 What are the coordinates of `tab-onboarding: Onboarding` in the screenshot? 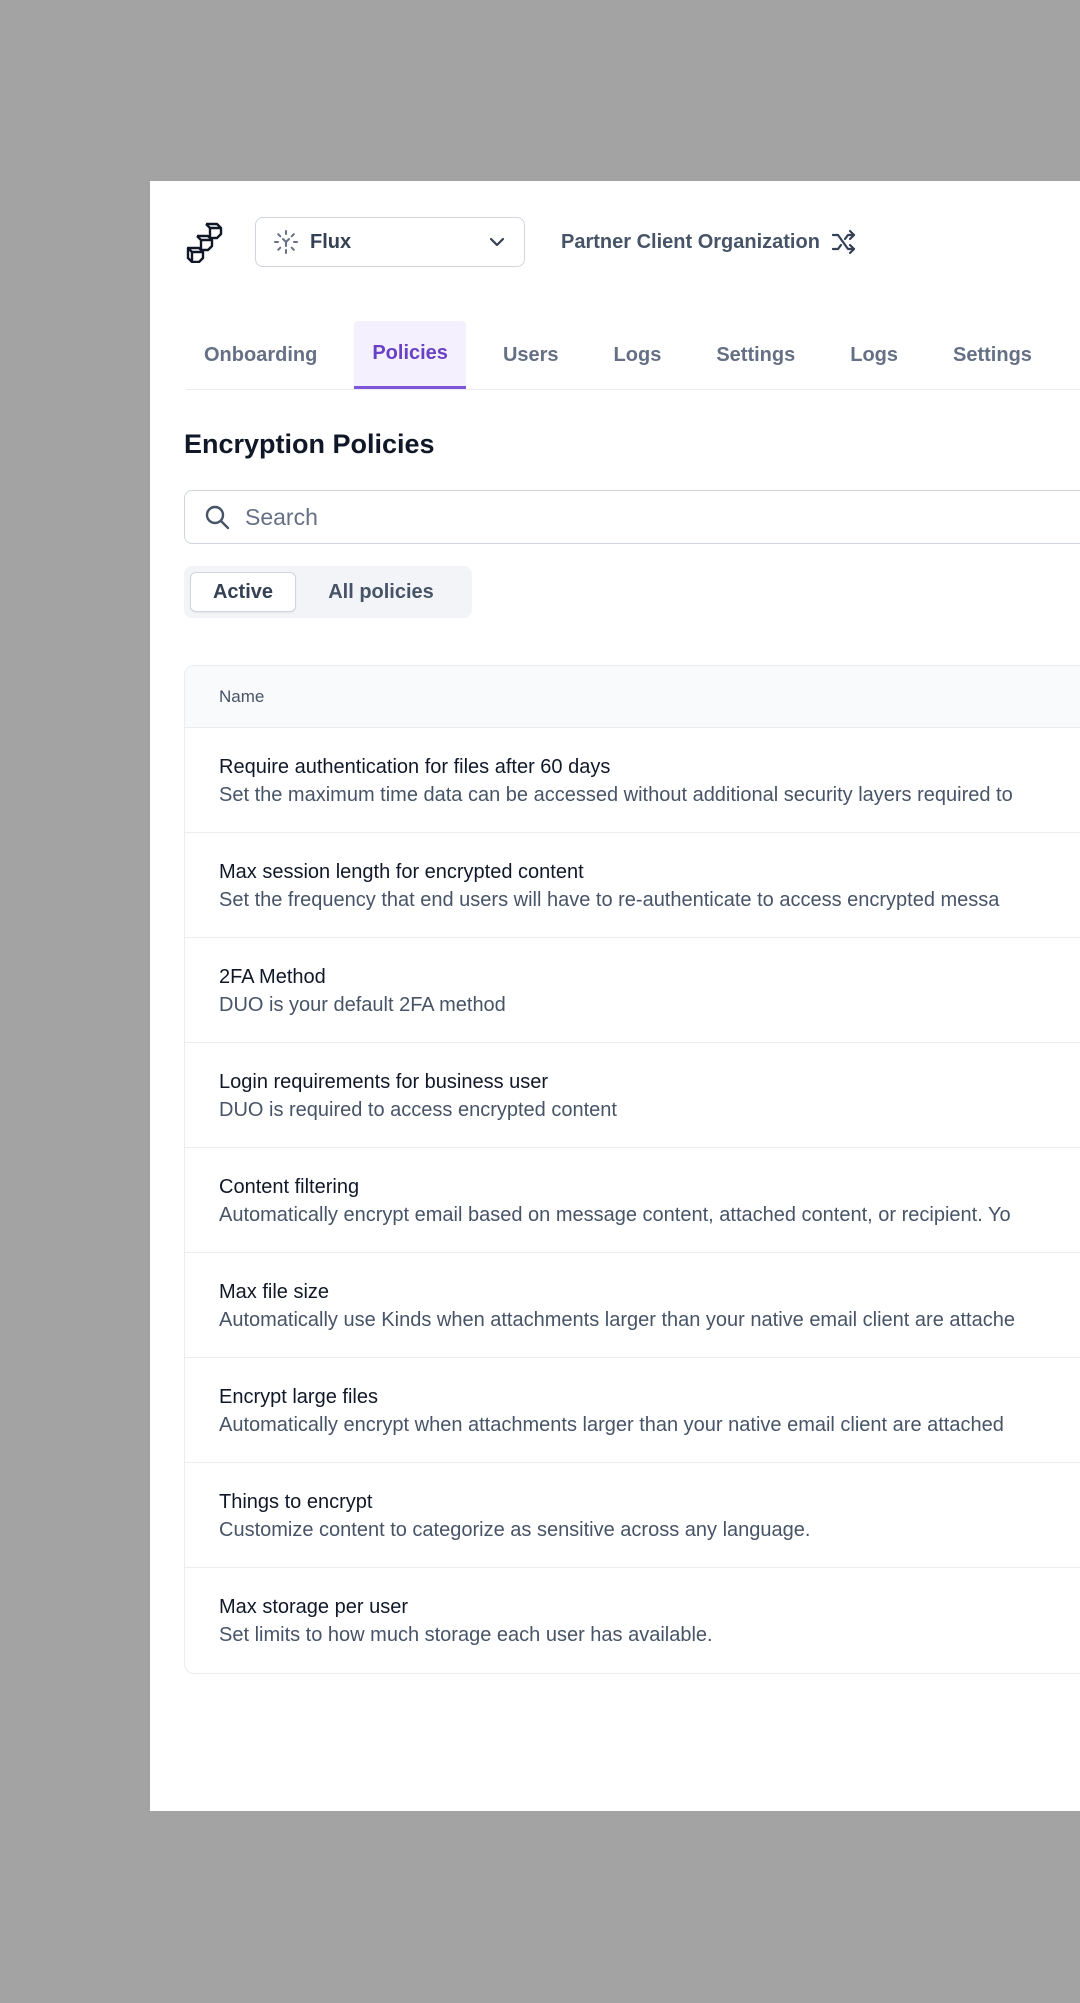 It's located at (260, 355).